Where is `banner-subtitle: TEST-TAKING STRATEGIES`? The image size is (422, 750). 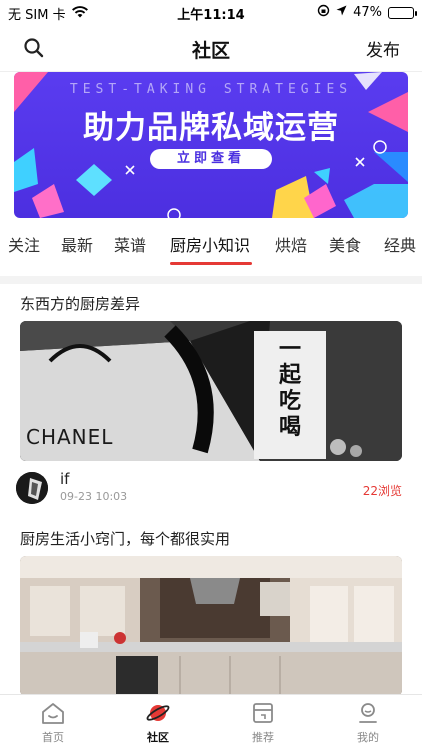 banner-subtitle: TEST-TAKING STRATEGIES is located at coordinates (211, 89).